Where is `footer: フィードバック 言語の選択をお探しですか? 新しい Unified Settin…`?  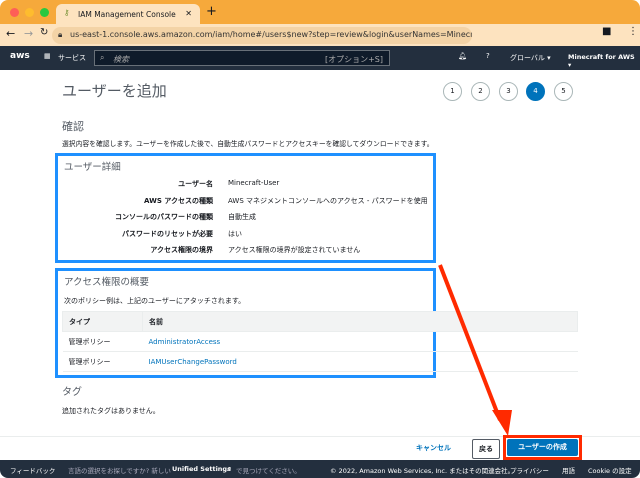 footer: フィードバック 言語の選択をお探しですか? 新しい Unified Settin… is located at coordinates (320, 469).